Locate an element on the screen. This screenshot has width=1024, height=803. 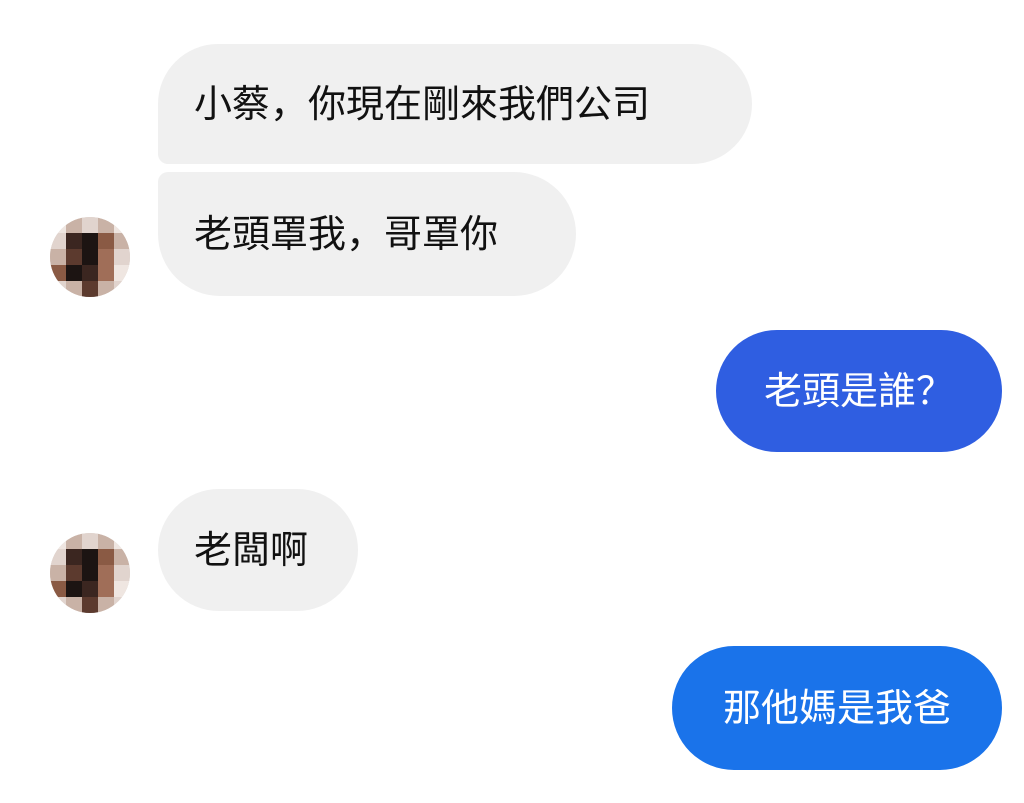
message-text: 那他媽是我爸 is located at coordinates (836, 708).